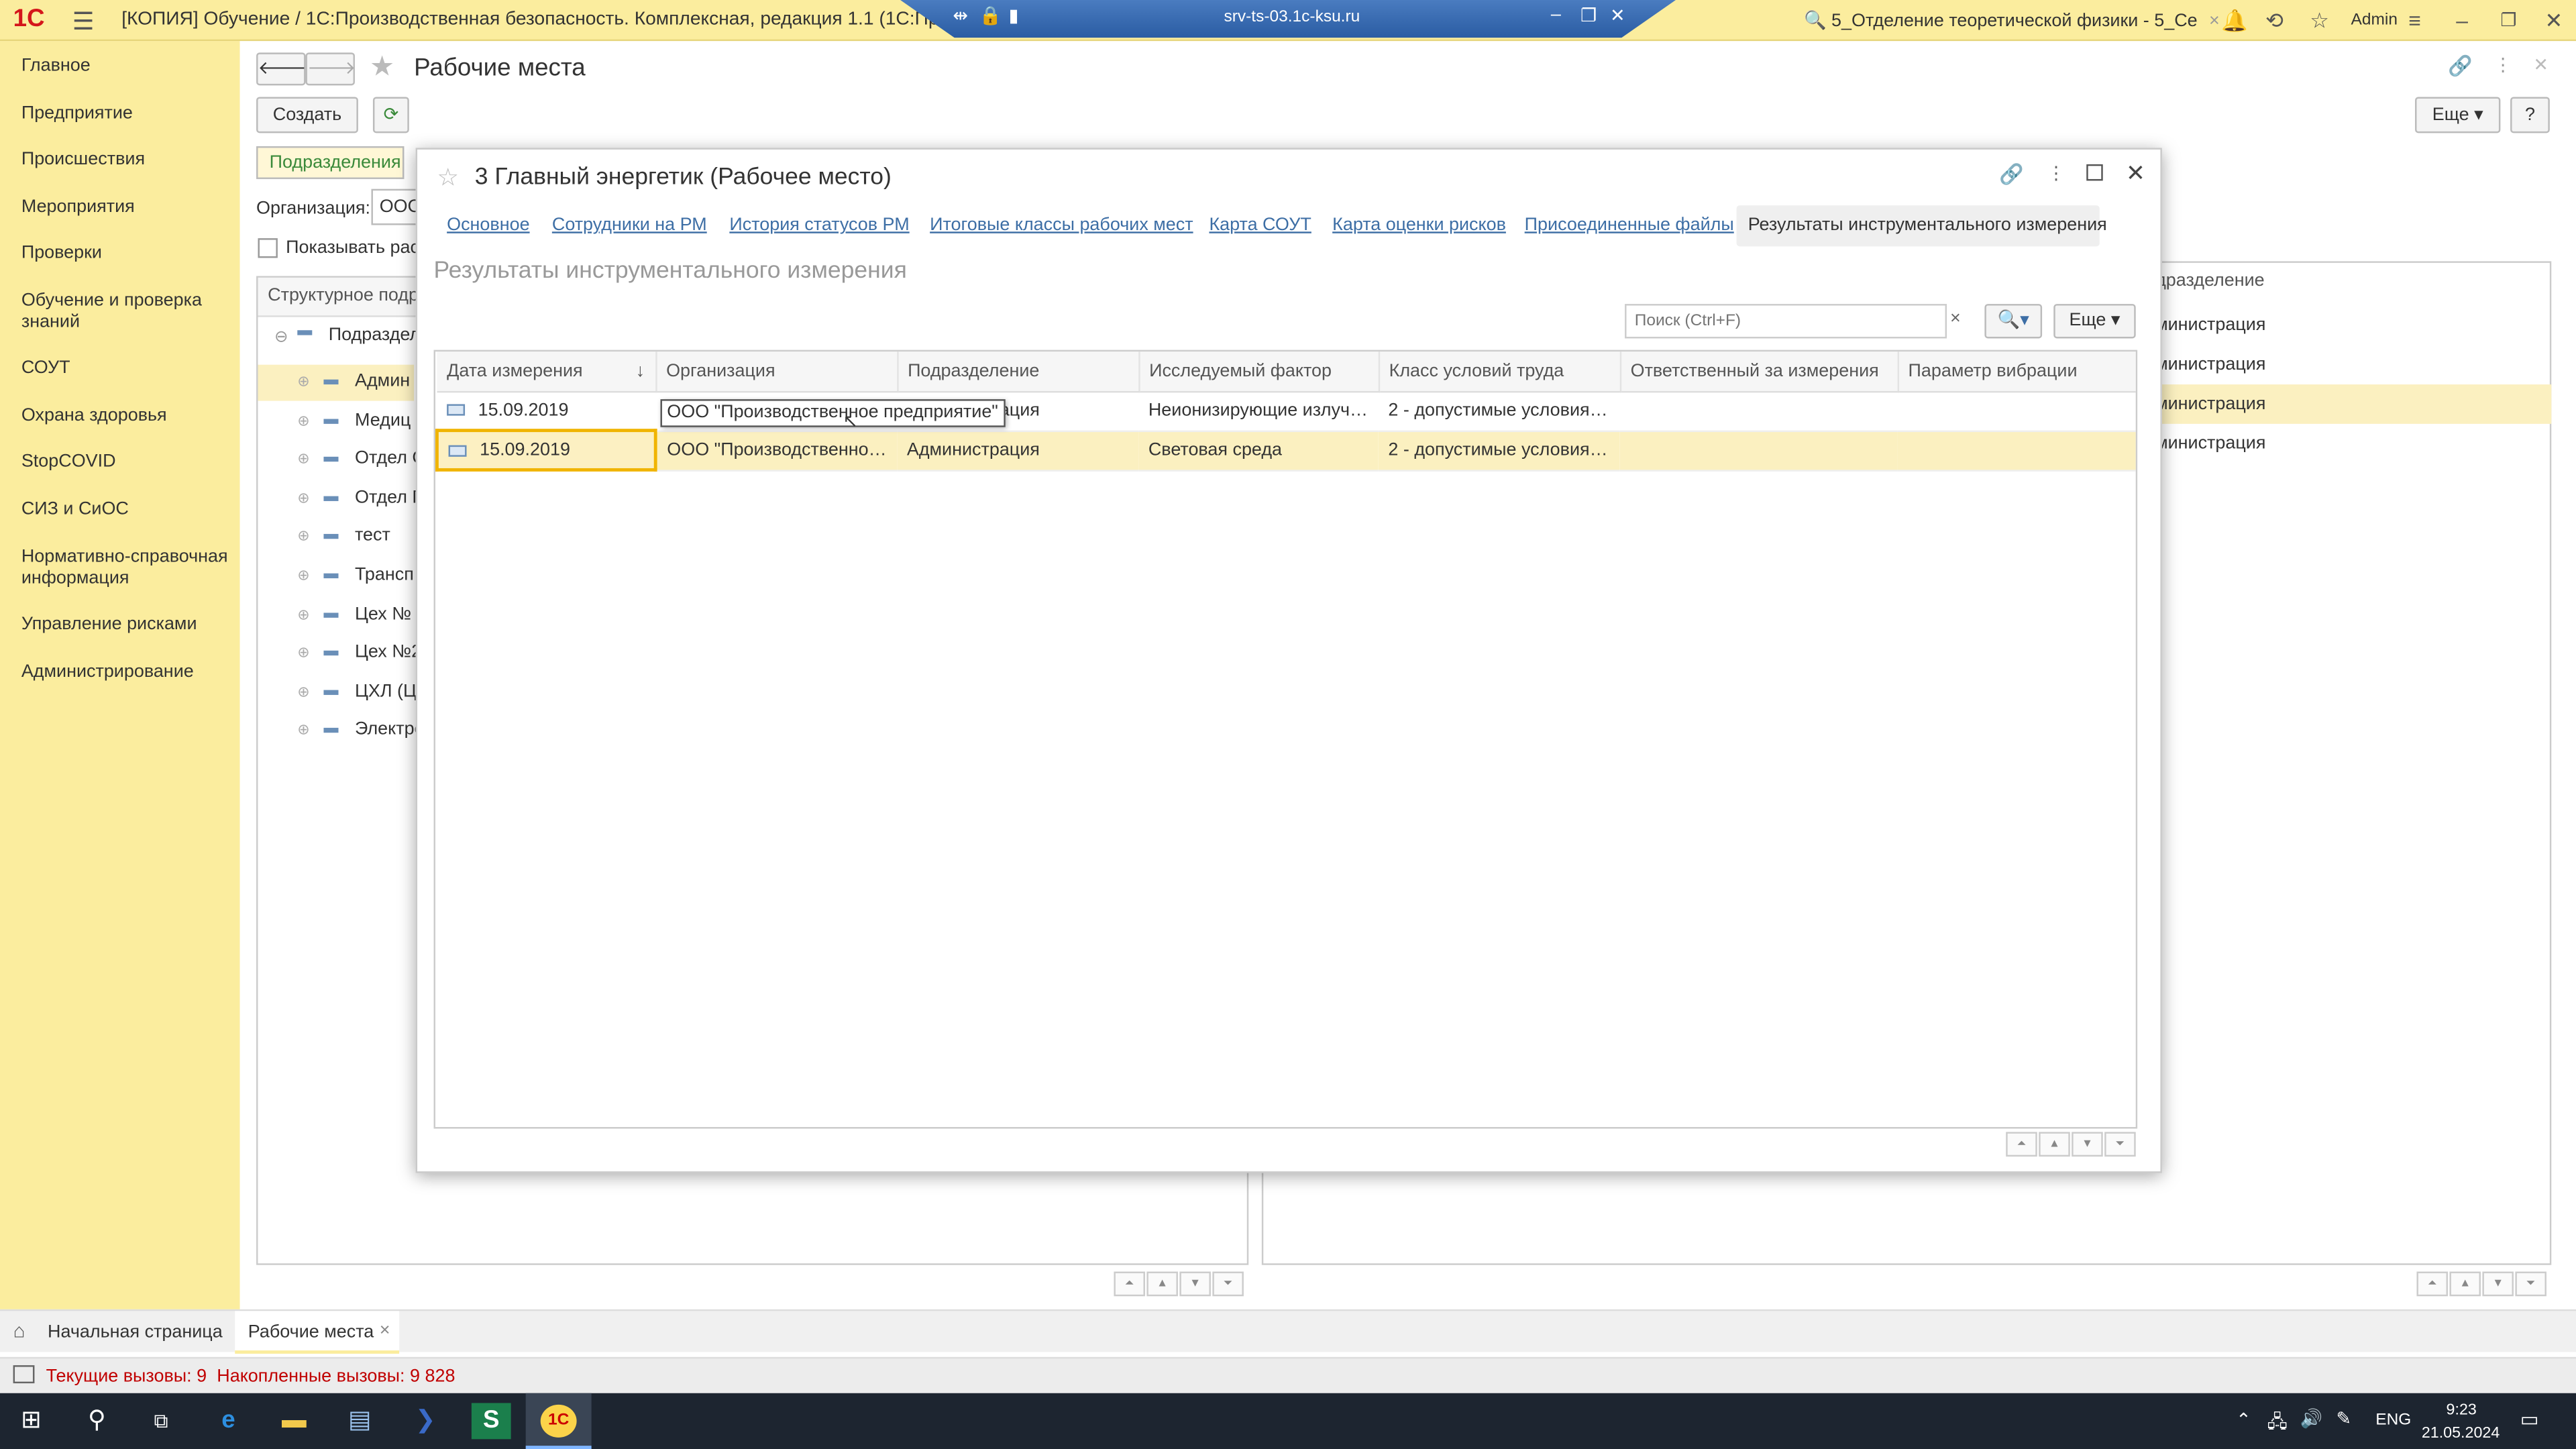  What do you see at coordinates (2277, 1424) in the screenshot?
I see `network-icon: 🖧` at bounding box center [2277, 1424].